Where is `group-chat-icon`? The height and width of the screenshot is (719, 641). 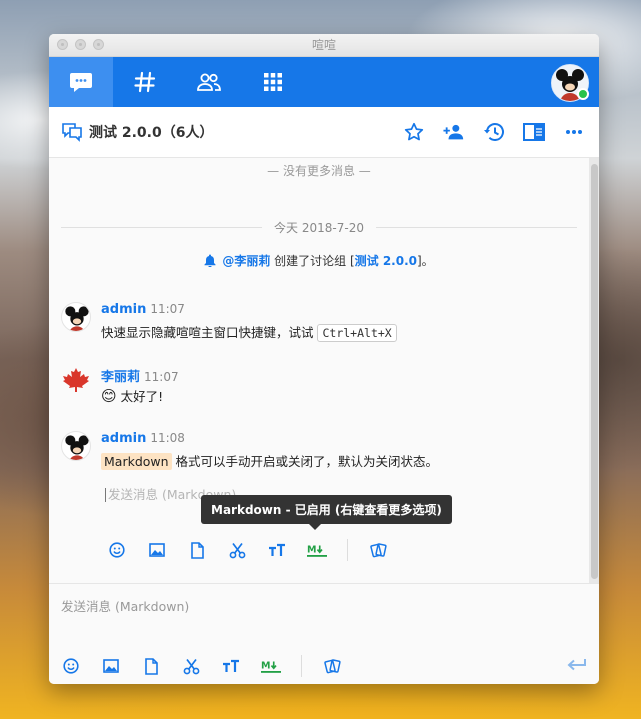 group-chat-icon is located at coordinates (72, 132).